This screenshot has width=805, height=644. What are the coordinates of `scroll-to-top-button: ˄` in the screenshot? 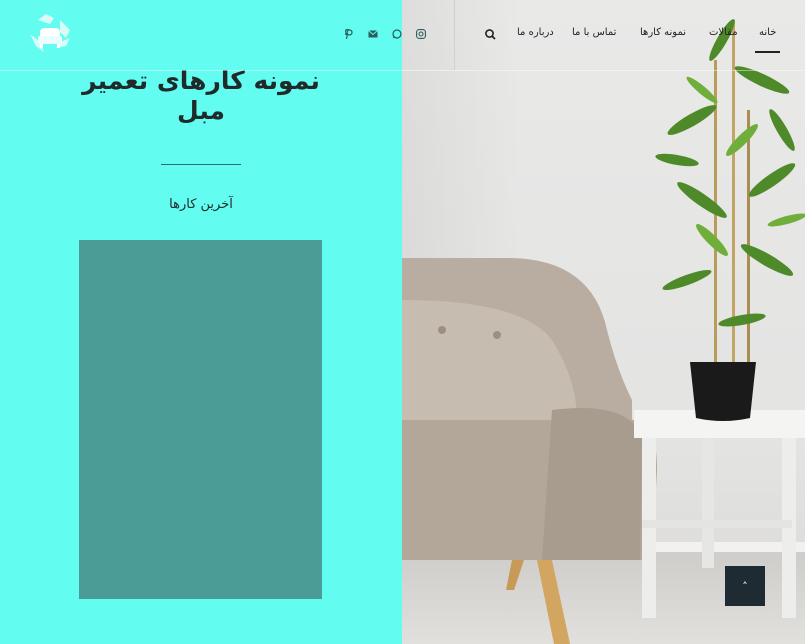 It's located at (745, 586).